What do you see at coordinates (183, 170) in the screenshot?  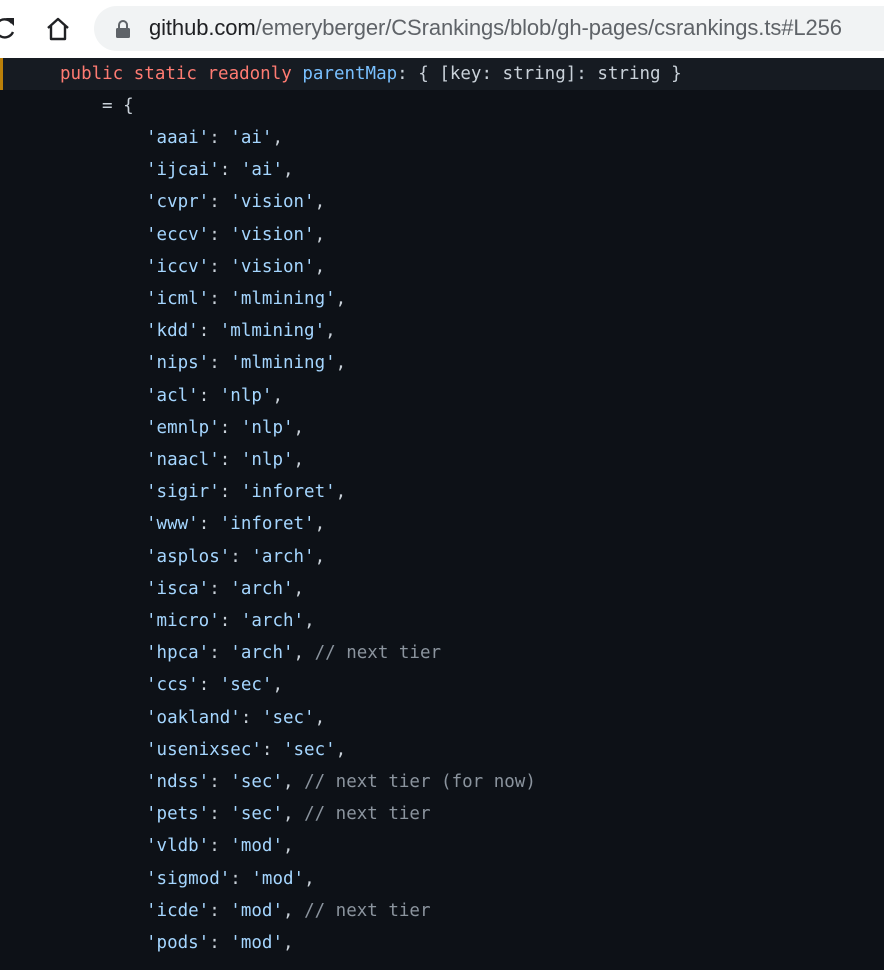 I see `entry-key: 'ijcai'` at bounding box center [183, 170].